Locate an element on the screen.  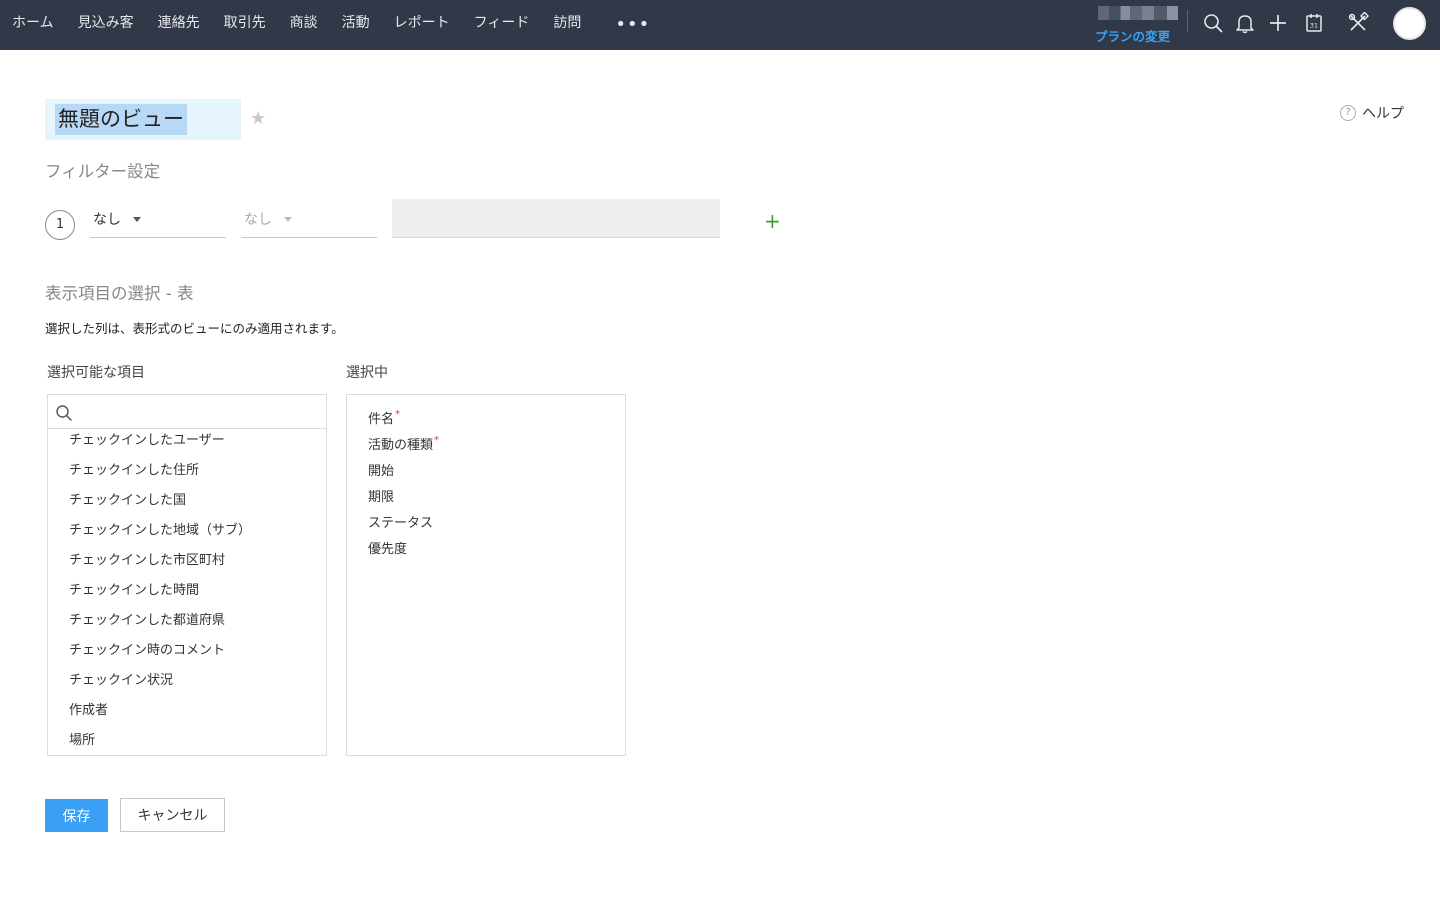
save-button: 保存 is located at coordinates (76, 815).